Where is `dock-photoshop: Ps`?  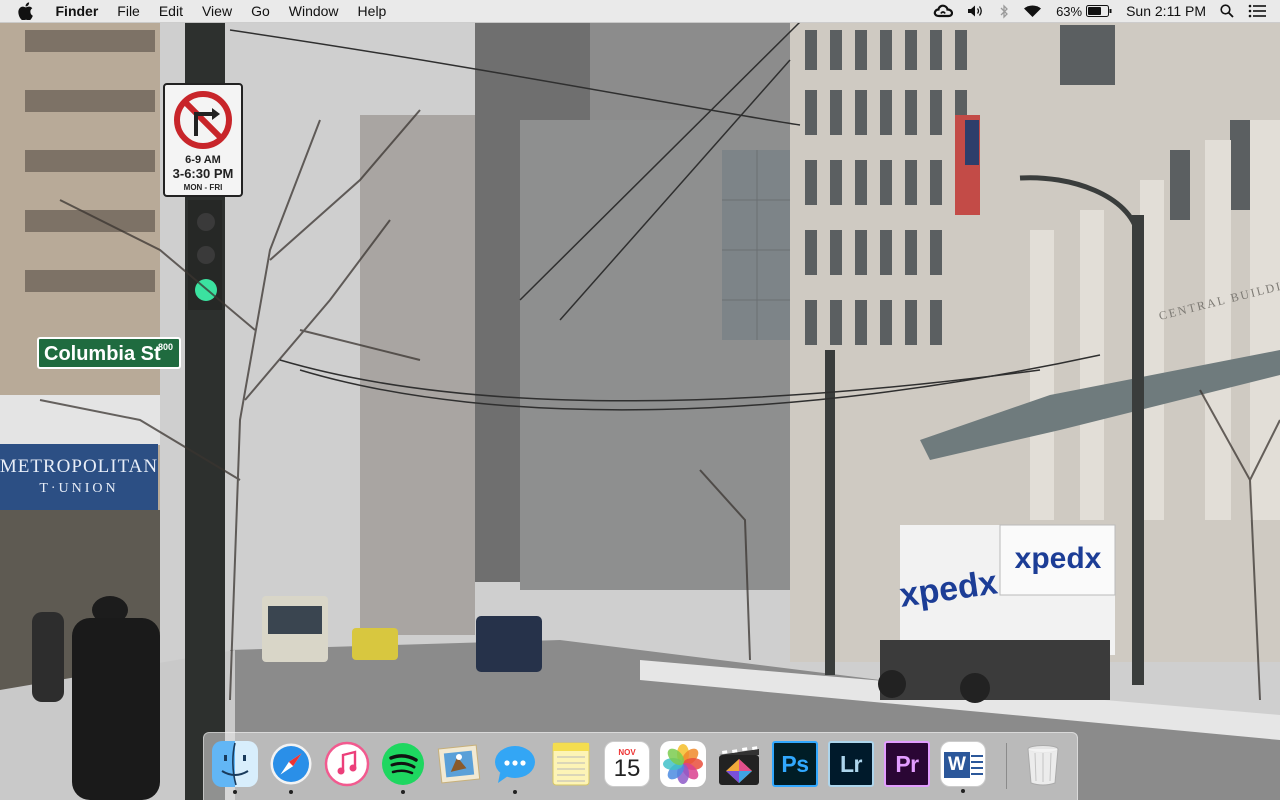
dock-photoshop: Ps is located at coordinates (795, 764).